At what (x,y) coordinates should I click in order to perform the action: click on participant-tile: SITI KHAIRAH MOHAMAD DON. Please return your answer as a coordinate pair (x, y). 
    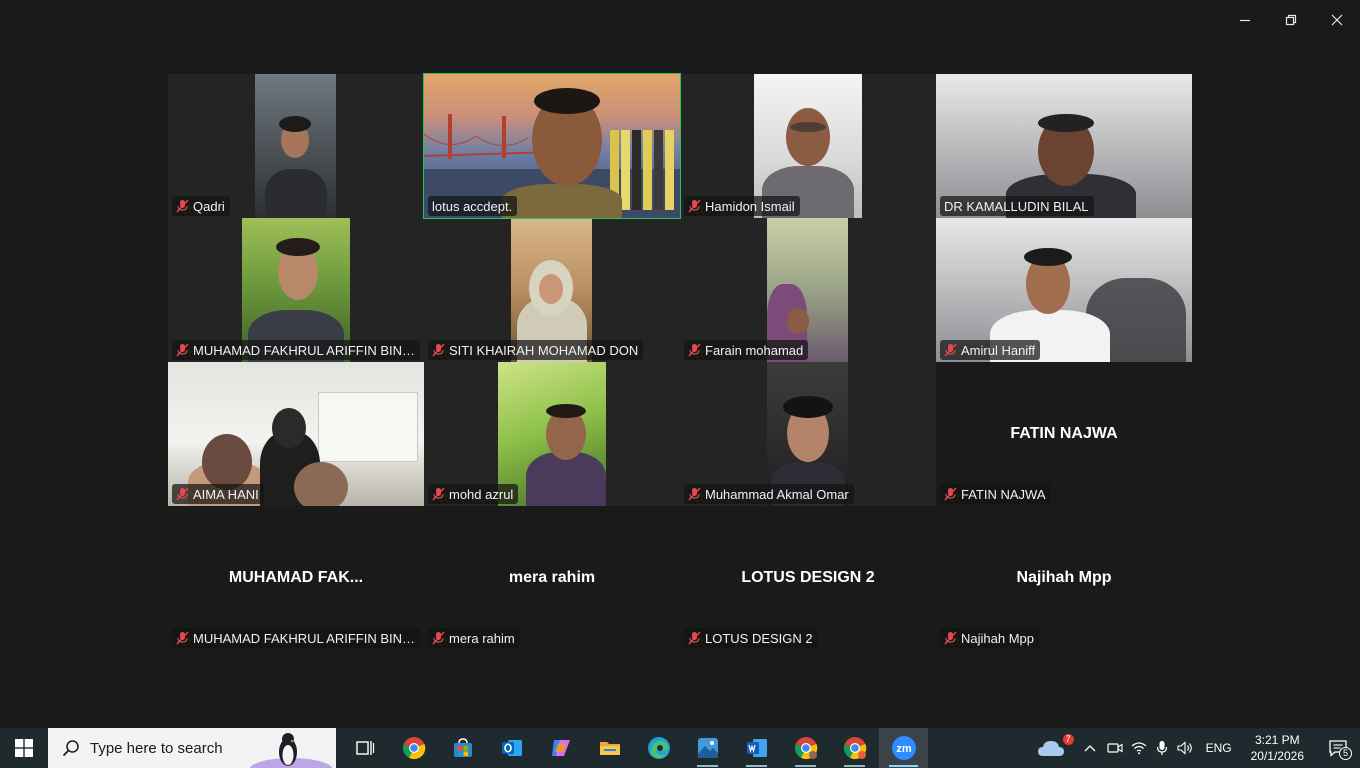
    Looking at the image, I should click on (552, 290).